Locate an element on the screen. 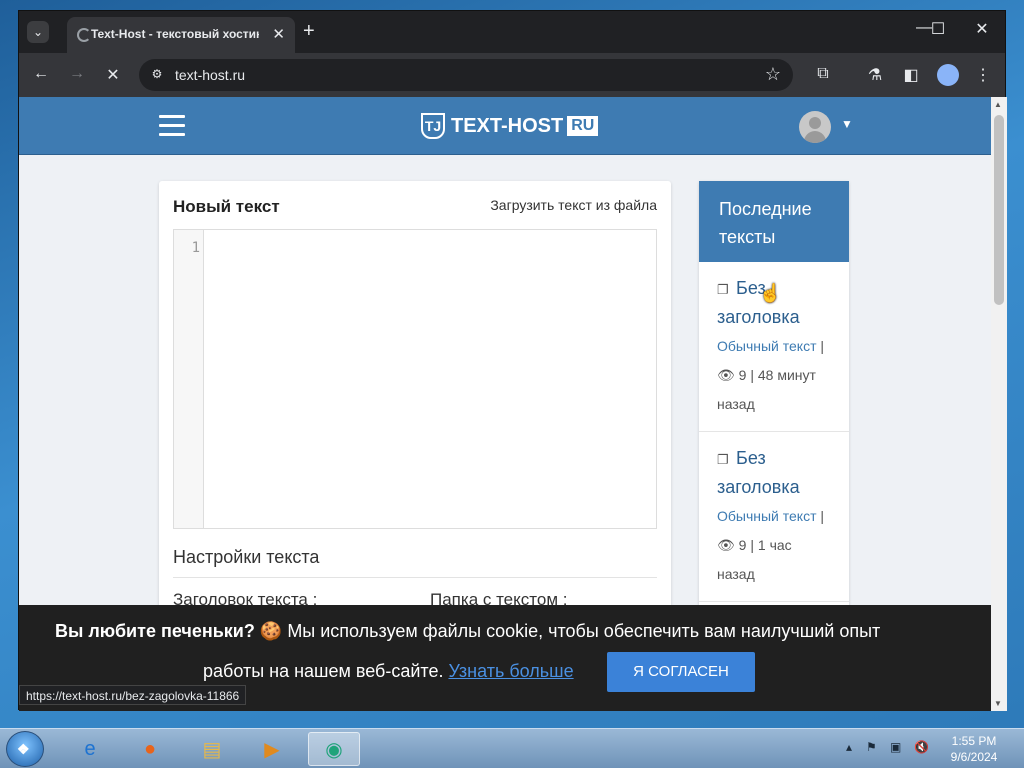 Image resolution: width=1024 pixels, height=768 pixels. settings-title: Настройки текста is located at coordinates (246, 557).